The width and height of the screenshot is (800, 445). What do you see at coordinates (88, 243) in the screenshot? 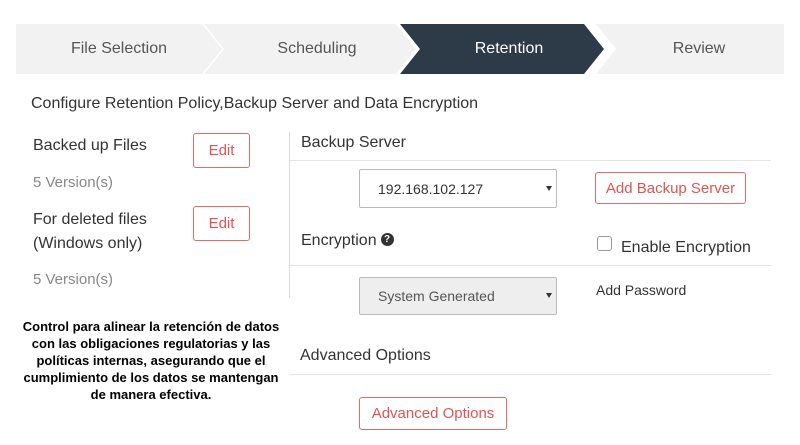
I see `deleted-files-label-line2: (Windows only)` at bounding box center [88, 243].